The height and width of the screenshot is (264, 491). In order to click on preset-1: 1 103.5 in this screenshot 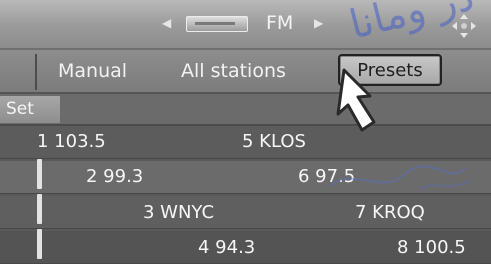, I will do `click(71, 141)`.